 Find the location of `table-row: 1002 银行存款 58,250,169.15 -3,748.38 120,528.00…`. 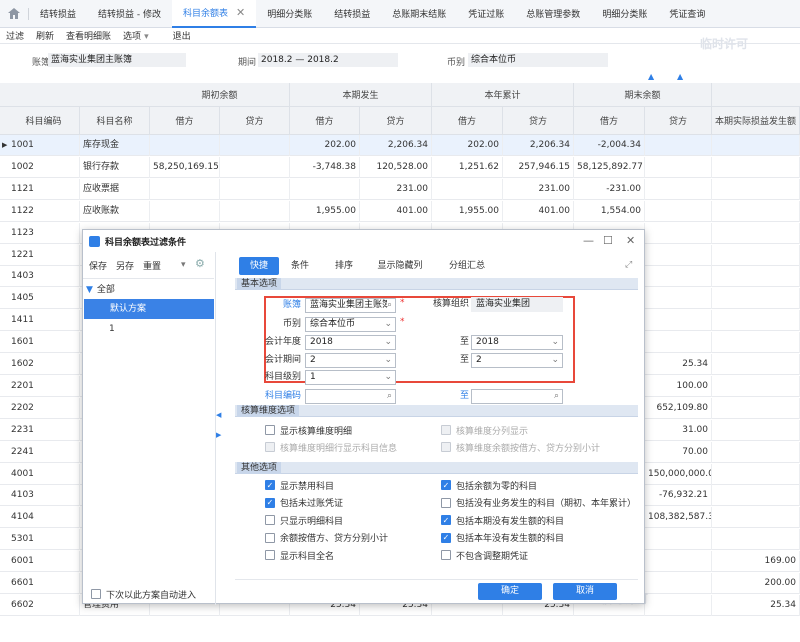

table-row: 1002 银行存款 58,250,169.15 -3,748.38 120,528.00… is located at coordinates (400, 167).